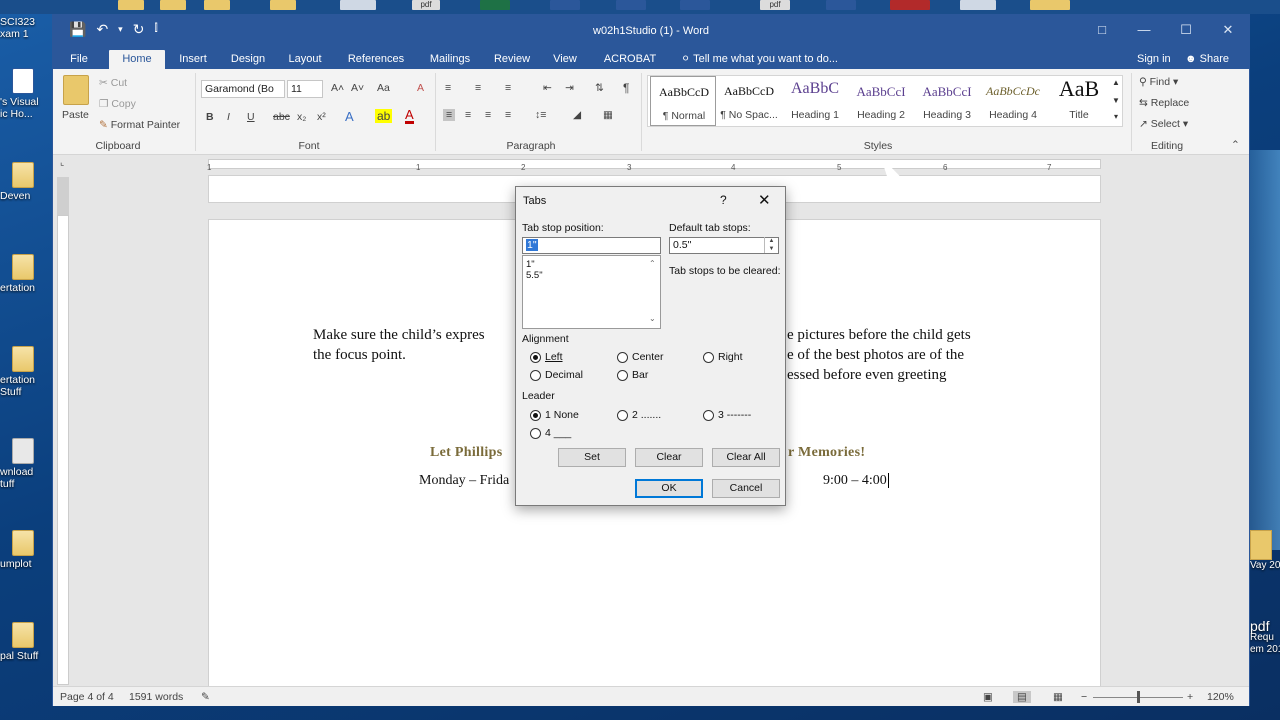 This screenshot has width=1280, height=720. Describe the element at coordinates (139, 125) in the screenshot. I see `format-painter-button: ✎ Format Painter` at that location.